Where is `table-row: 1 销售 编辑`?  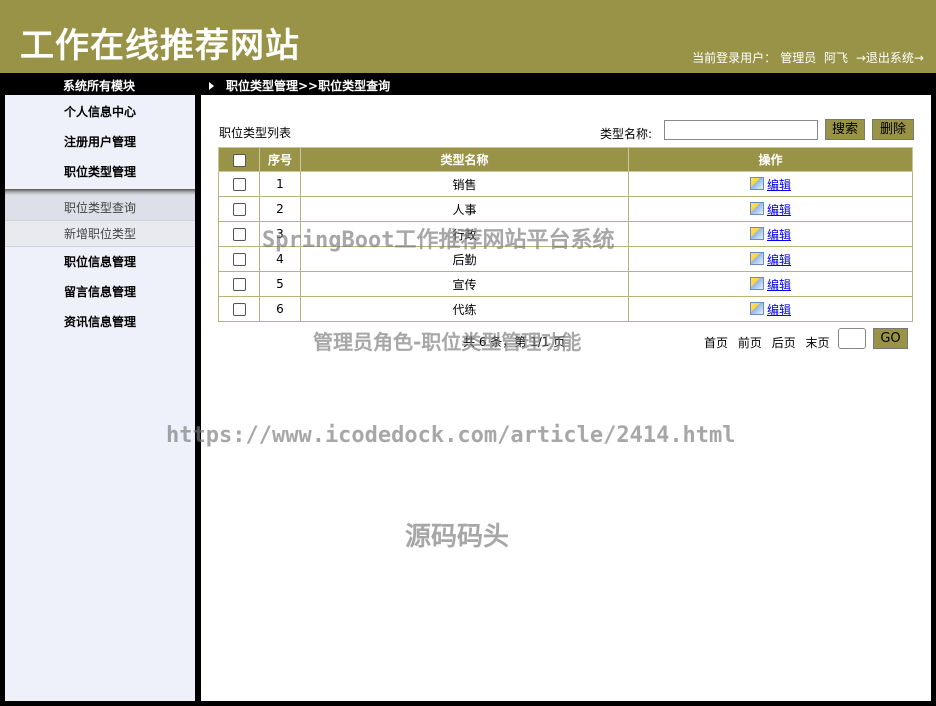
table-row: 1 销售 编辑 is located at coordinates (565, 184).